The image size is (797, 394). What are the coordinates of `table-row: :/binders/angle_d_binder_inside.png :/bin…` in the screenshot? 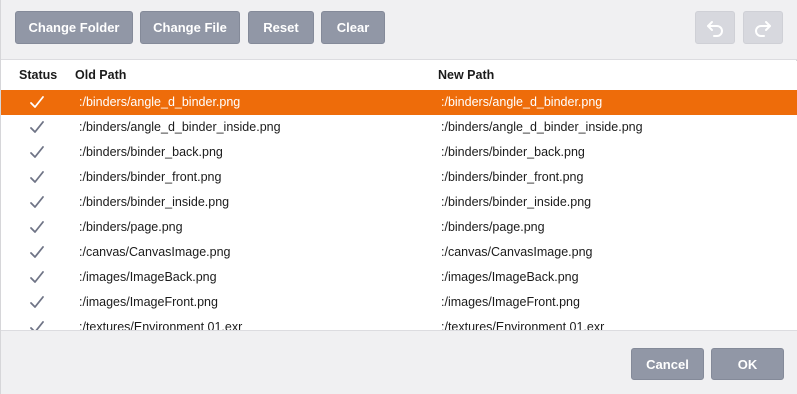 It's located at (399, 127).